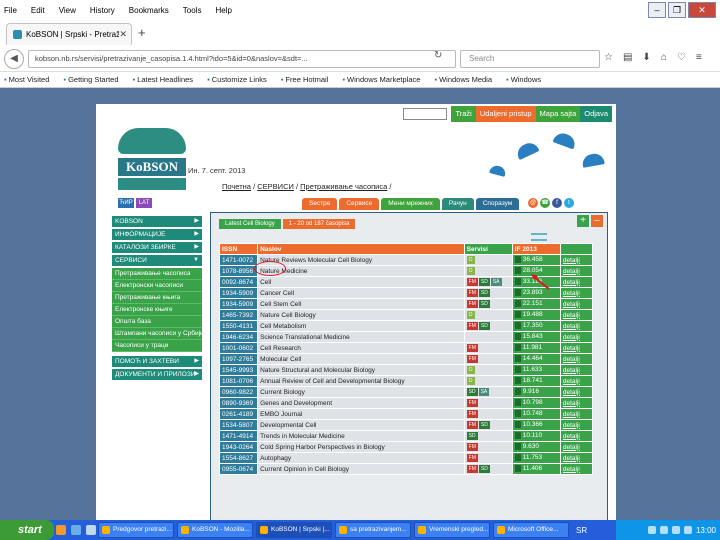 The image size is (720, 540). What do you see at coordinates (361, 282) in the screenshot?
I see `title-link: Cell` at bounding box center [361, 282].